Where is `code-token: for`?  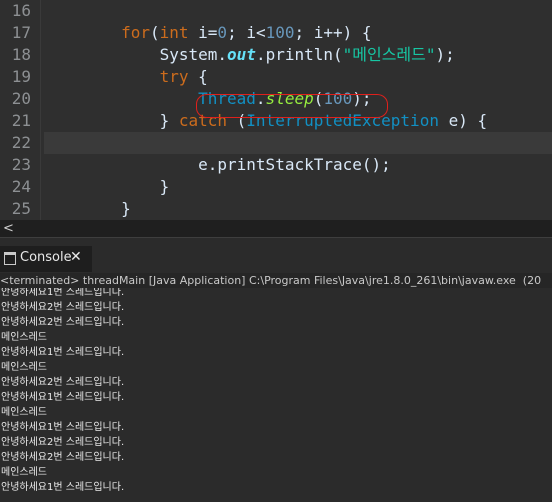
code-token: for is located at coordinates (135, 32).